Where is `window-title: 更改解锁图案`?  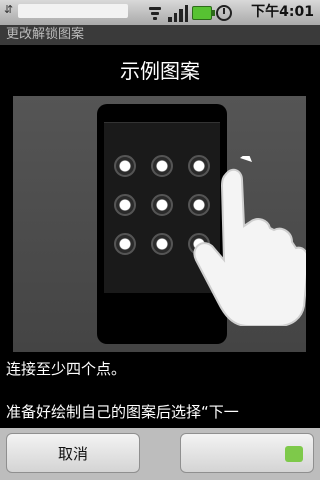
window-title: 更改解锁图案 is located at coordinates (160, 35).